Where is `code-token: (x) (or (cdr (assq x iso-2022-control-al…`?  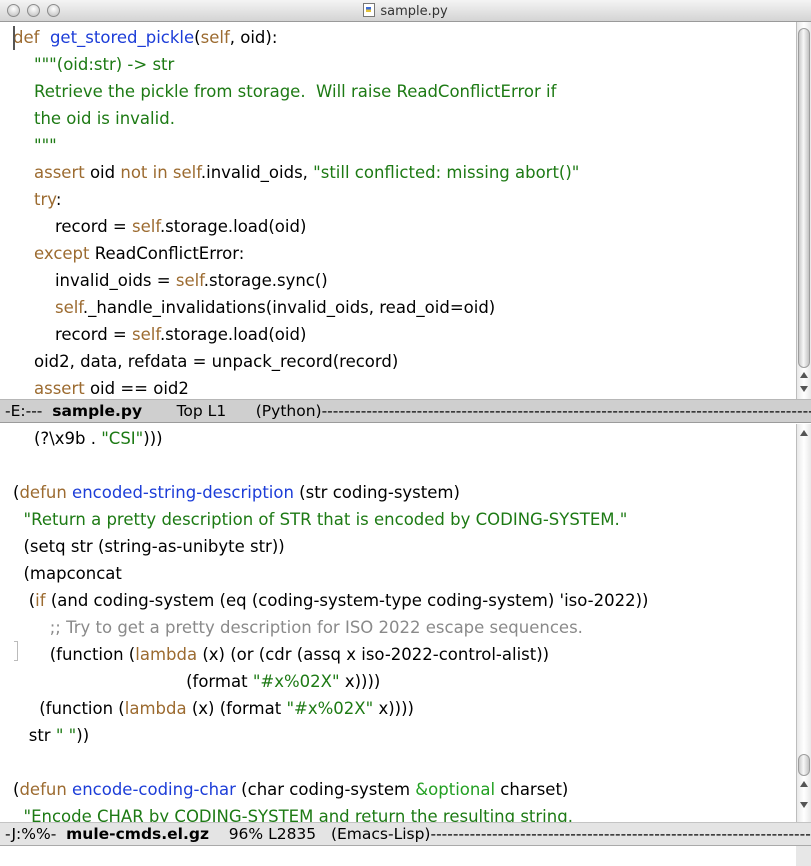 code-token: (x) (or (cdr (assq x iso-2022-control-al… is located at coordinates (373, 654).